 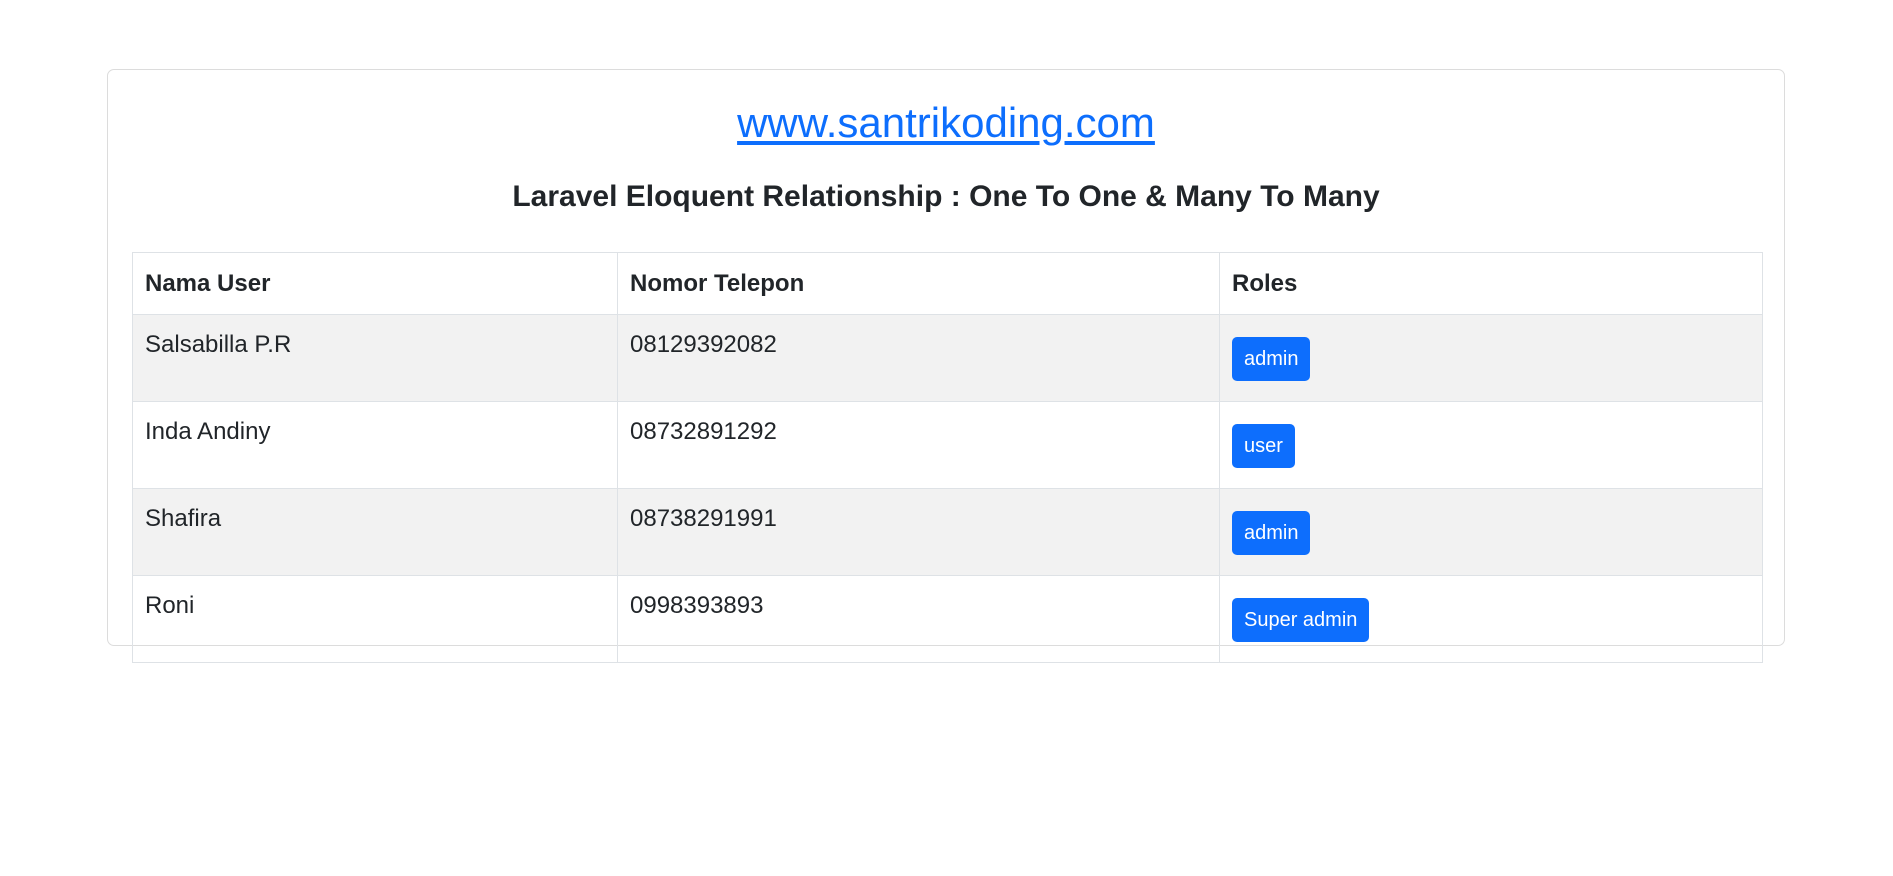 I want to click on user-name-cell: Roni, so click(x=375, y=619).